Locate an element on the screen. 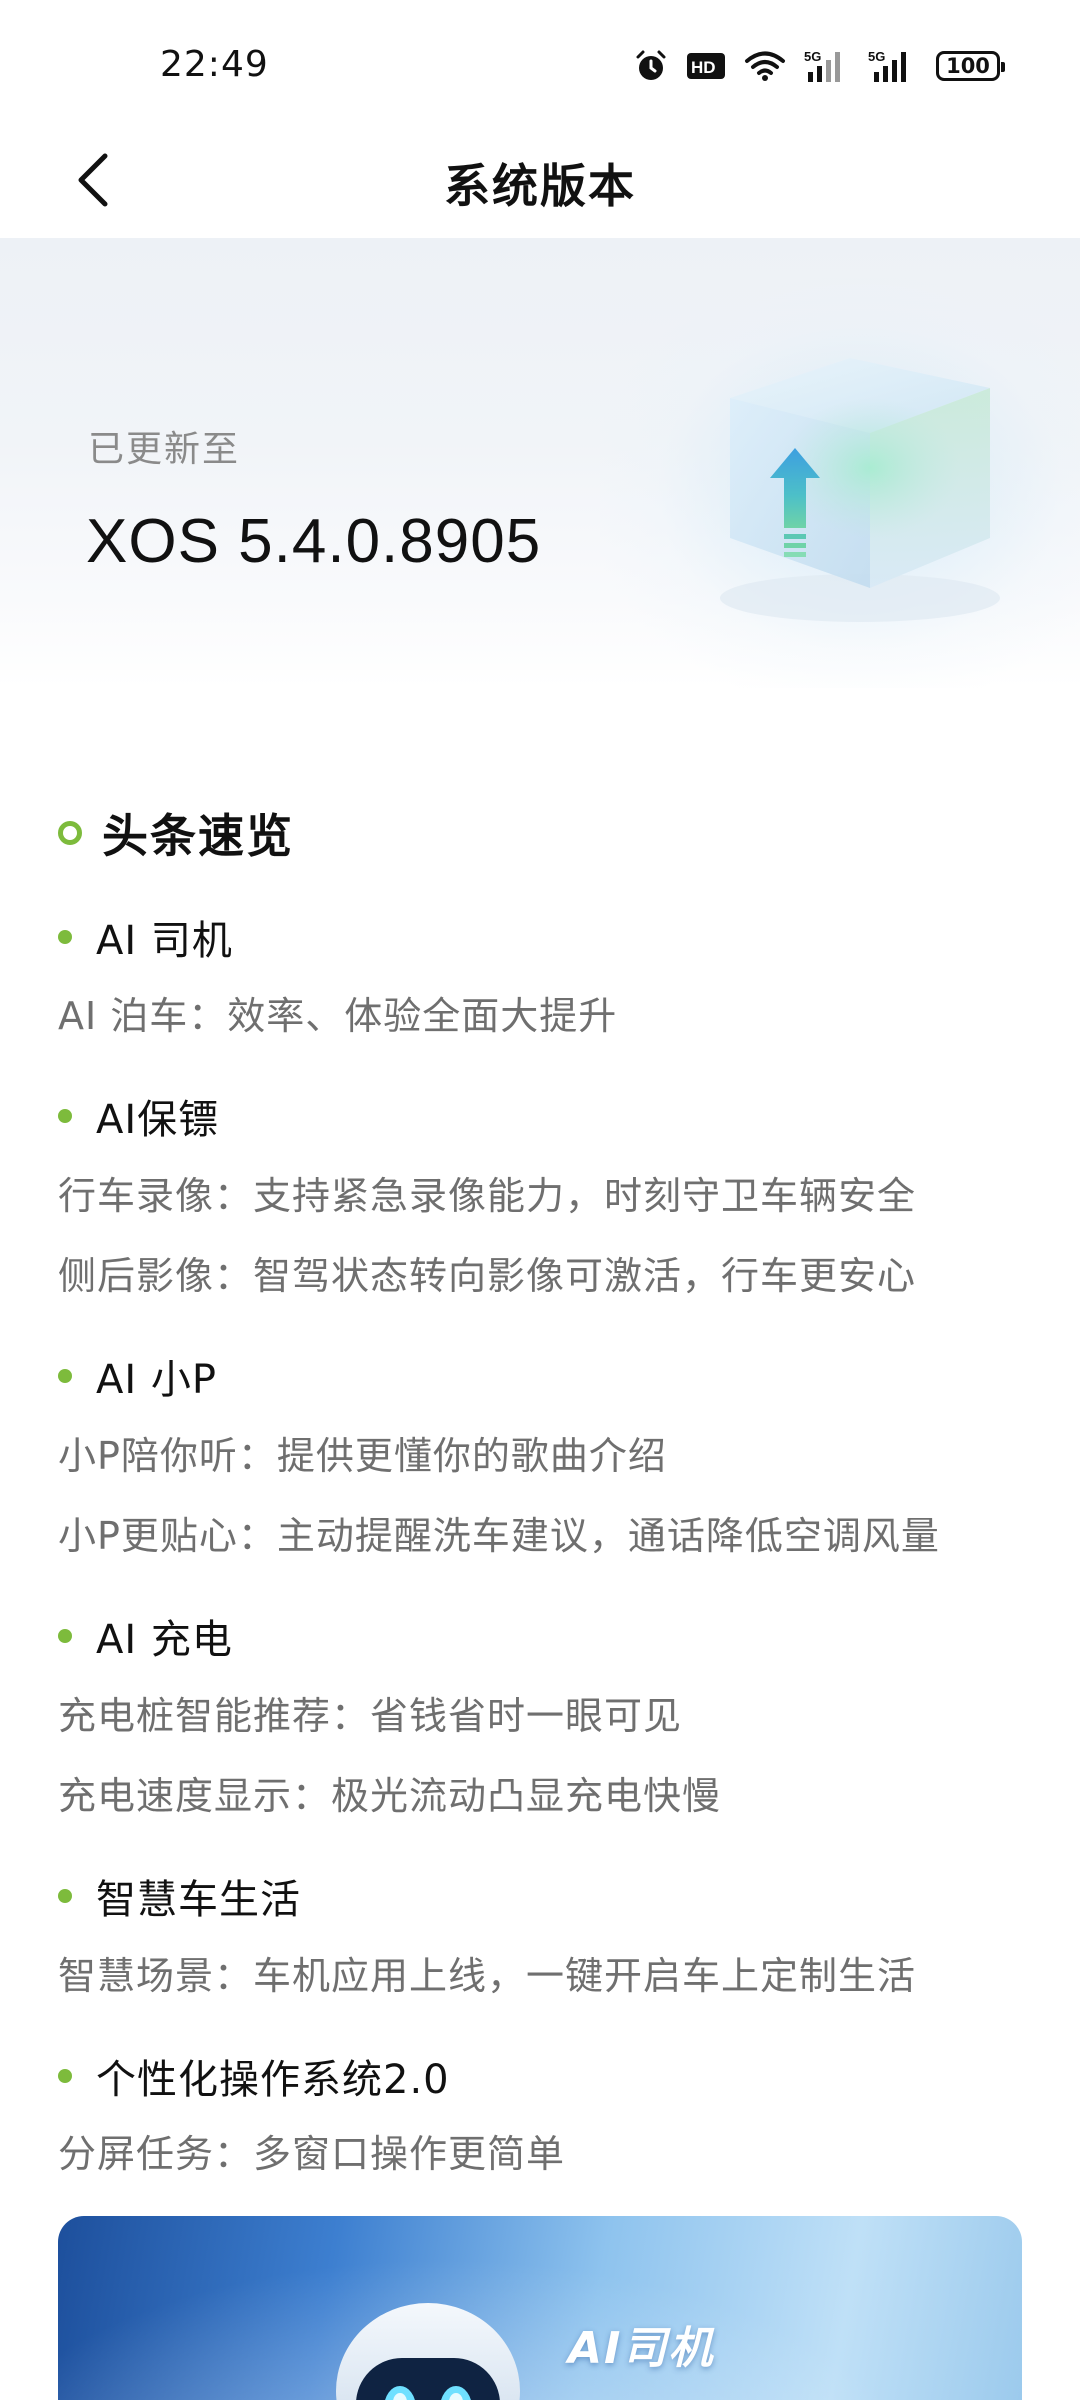 This screenshot has height=2400, width=1080. page-title: 系统版本 is located at coordinates (540, 186).